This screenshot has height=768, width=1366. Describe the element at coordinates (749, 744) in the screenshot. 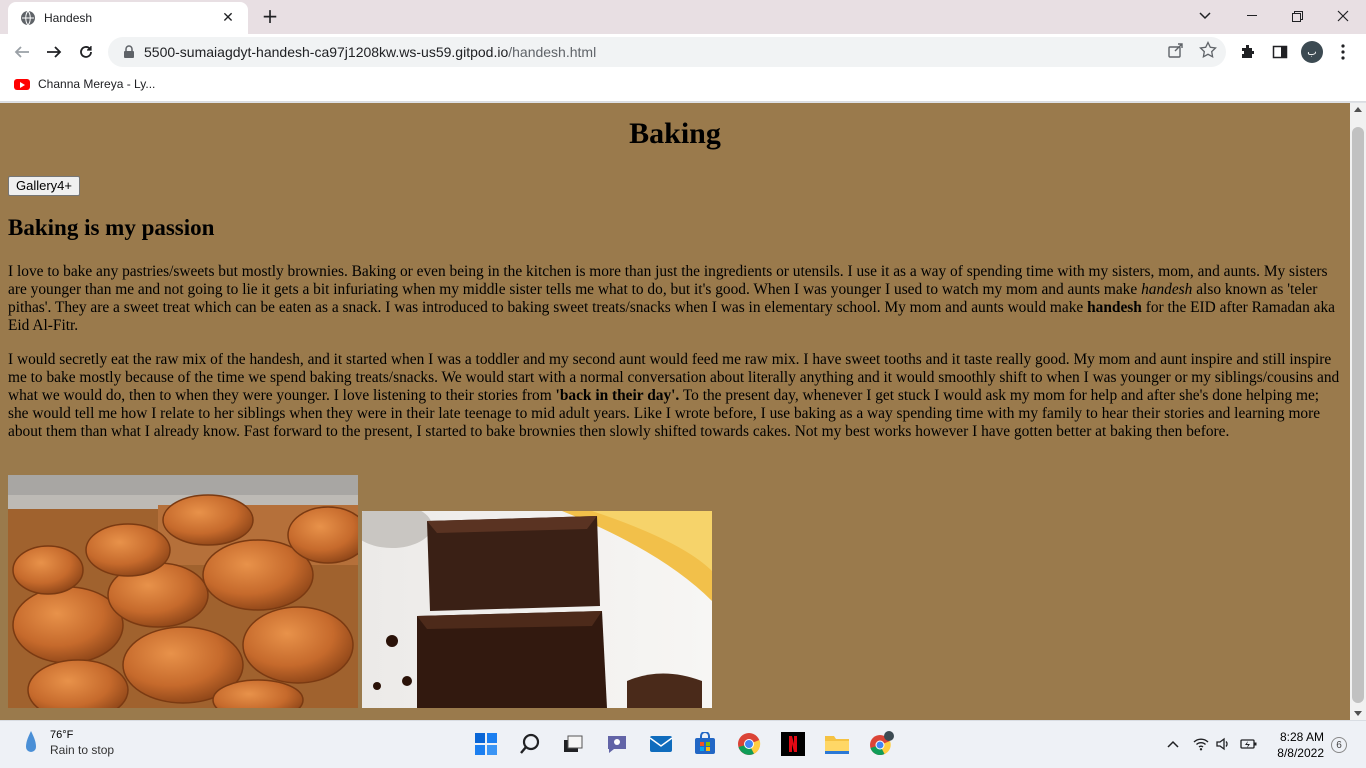

I see `chrome-icon` at that location.